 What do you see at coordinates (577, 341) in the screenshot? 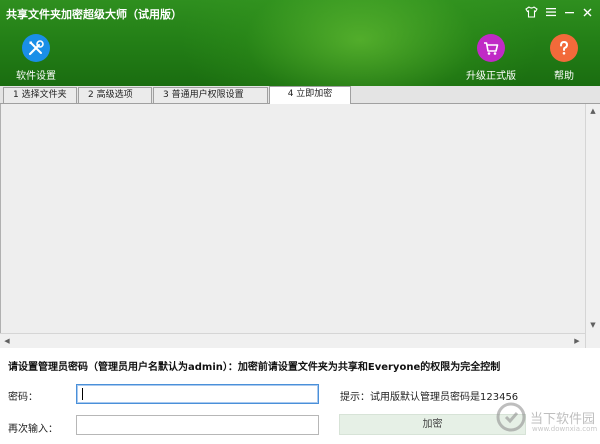
I see `scroll-right-icon: ▶` at bounding box center [577, 341].